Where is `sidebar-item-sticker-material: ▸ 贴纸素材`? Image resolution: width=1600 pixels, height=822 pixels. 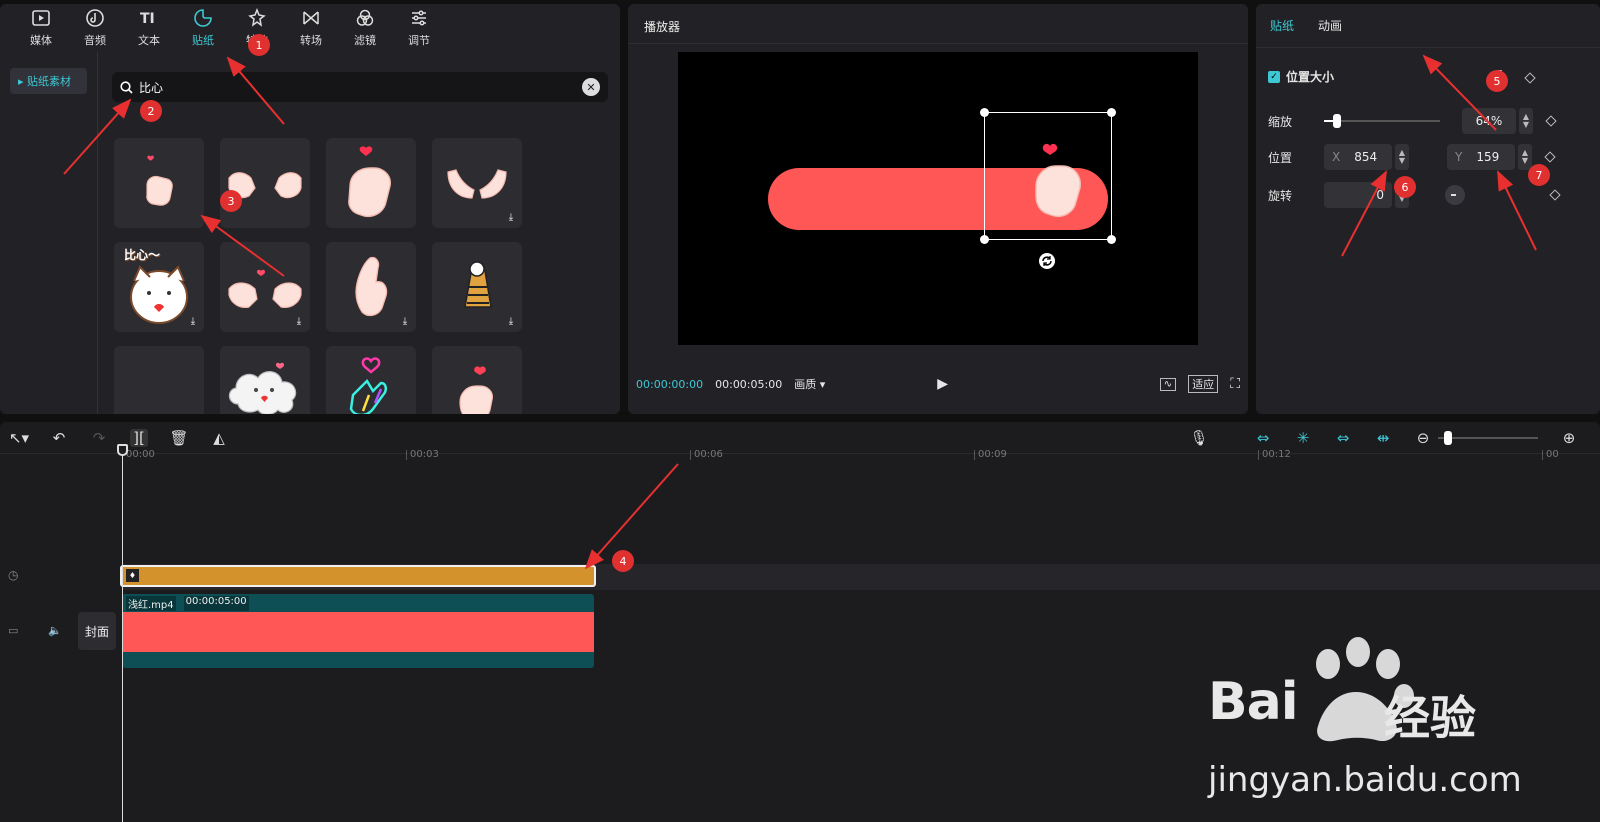
sidebar-item-sticker-material: ▸ 贴纸素材 is located at coordinates (48, 81).